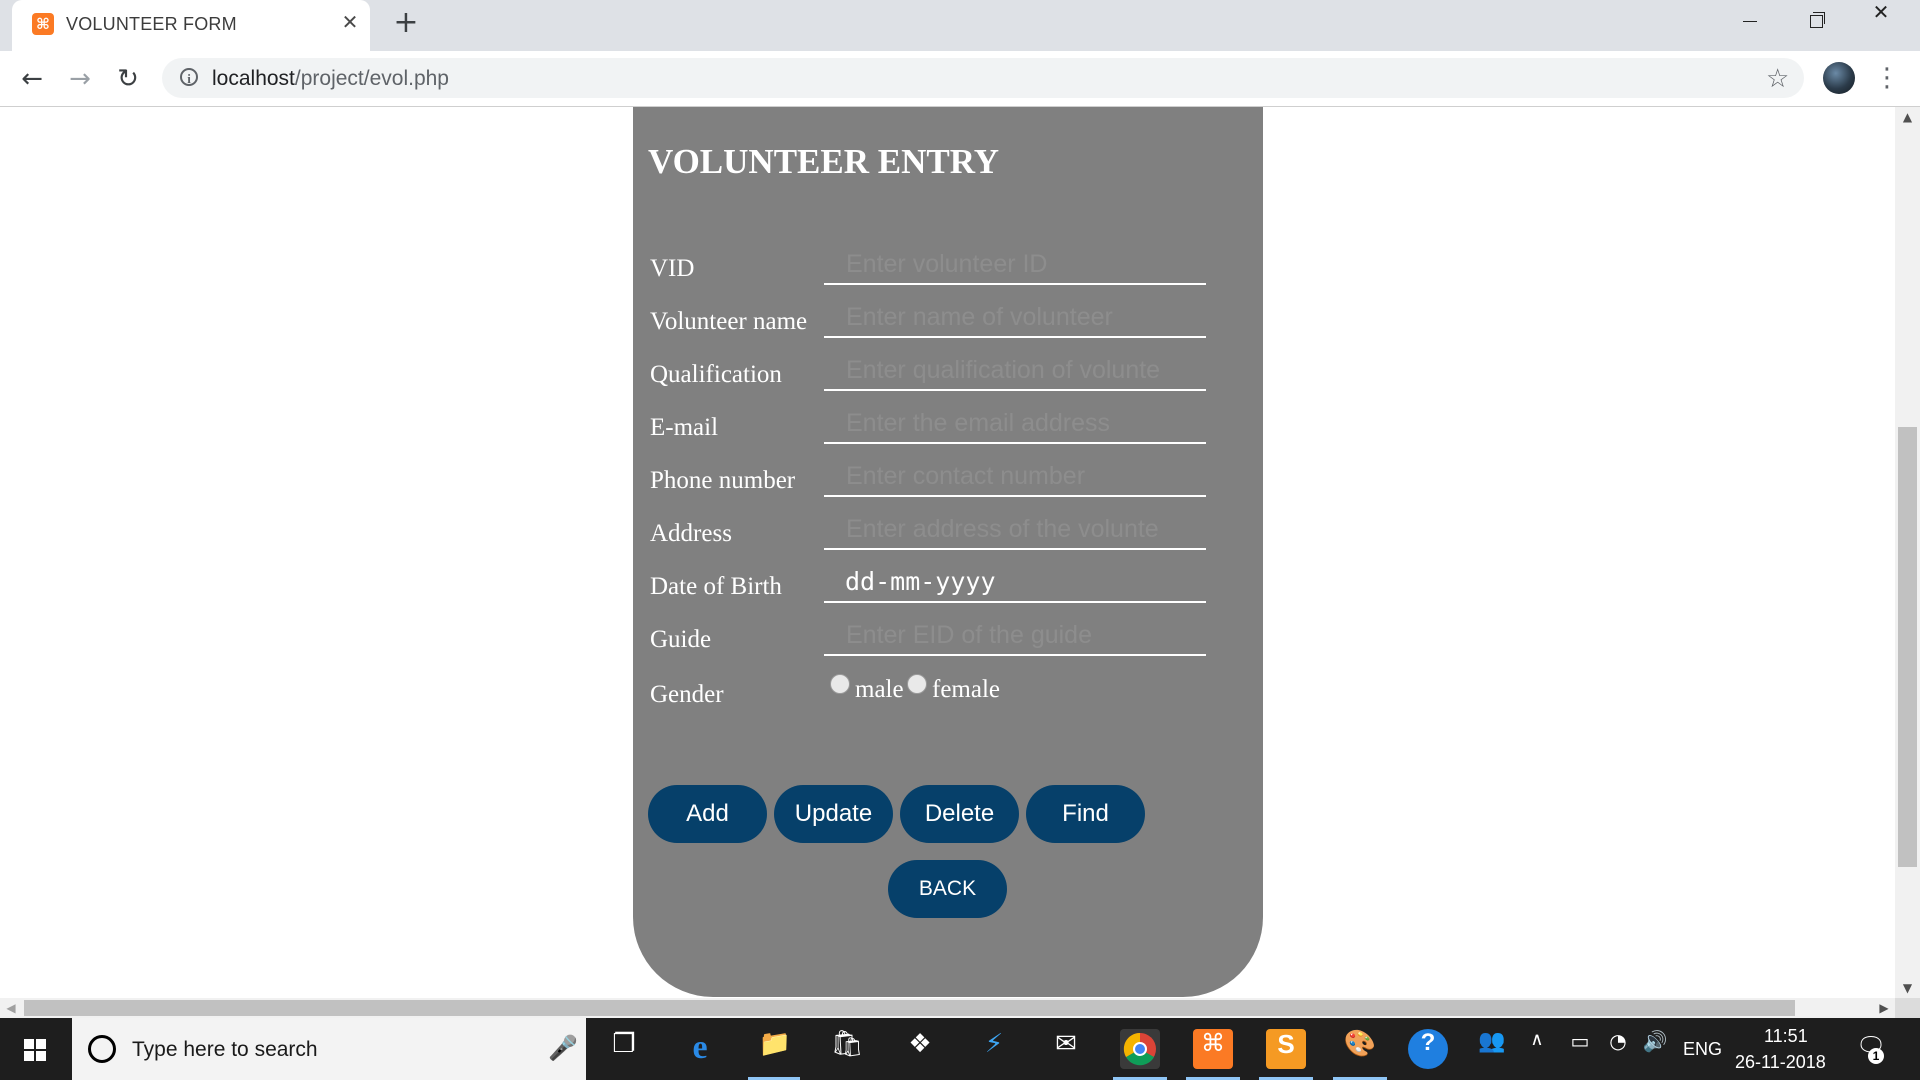  What do you see at coordinates (1015, 477) in the screenshot?
I see `phone-number-input` at bounding box center [1015, 477].